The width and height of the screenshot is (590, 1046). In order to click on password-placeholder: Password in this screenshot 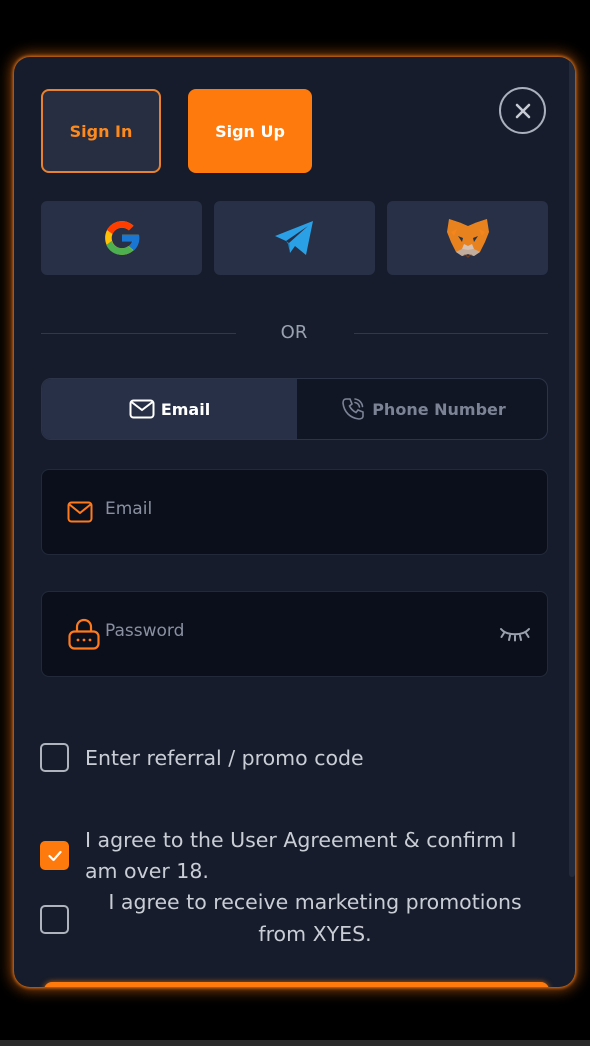, I will do `click(145, 631)`.